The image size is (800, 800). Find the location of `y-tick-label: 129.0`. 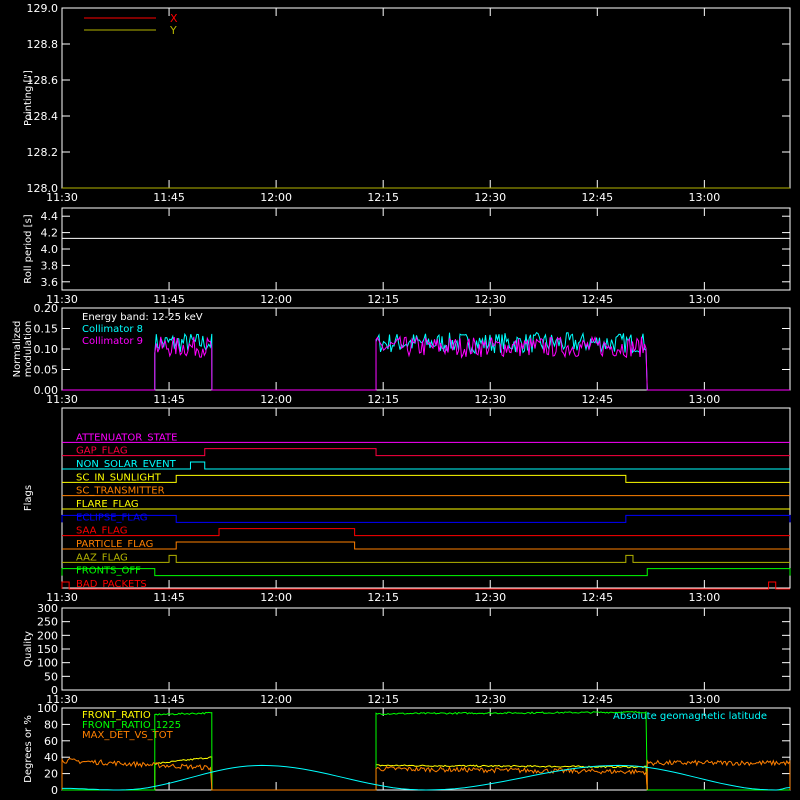

y-tick-label: 129.0 is located at coordinates (43, 8).